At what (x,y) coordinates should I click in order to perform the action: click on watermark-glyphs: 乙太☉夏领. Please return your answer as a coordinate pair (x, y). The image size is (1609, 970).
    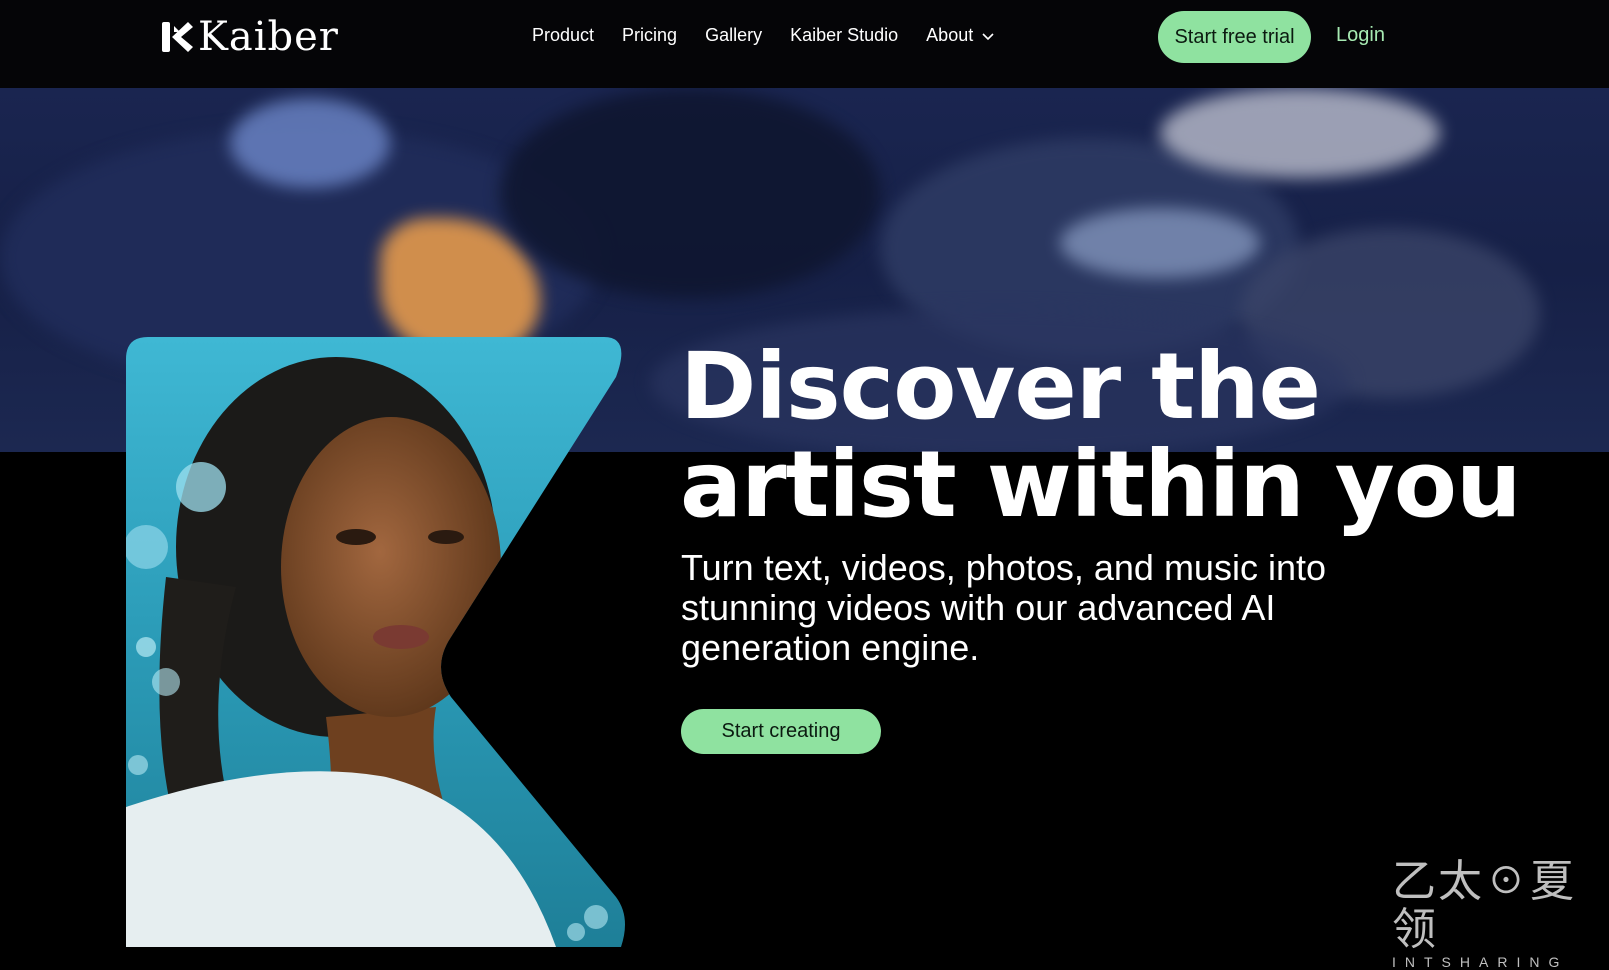
    Looking at the image, I should click on (1484, 905).